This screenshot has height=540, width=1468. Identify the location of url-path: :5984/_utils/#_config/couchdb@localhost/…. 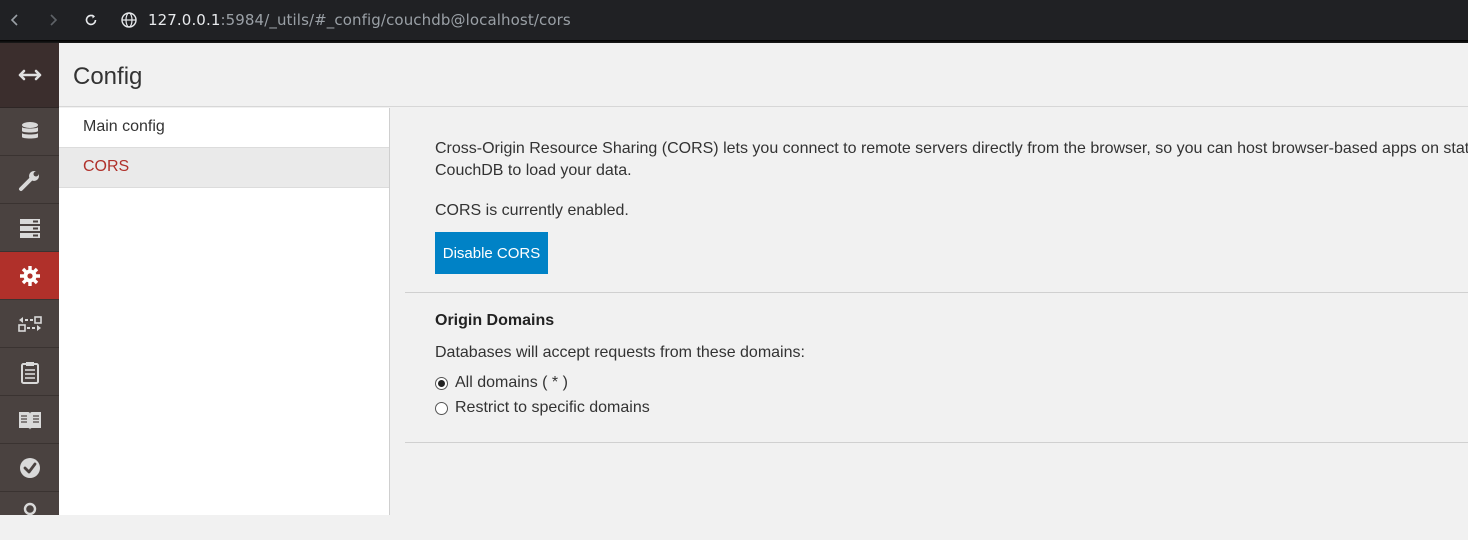
(395, 20).